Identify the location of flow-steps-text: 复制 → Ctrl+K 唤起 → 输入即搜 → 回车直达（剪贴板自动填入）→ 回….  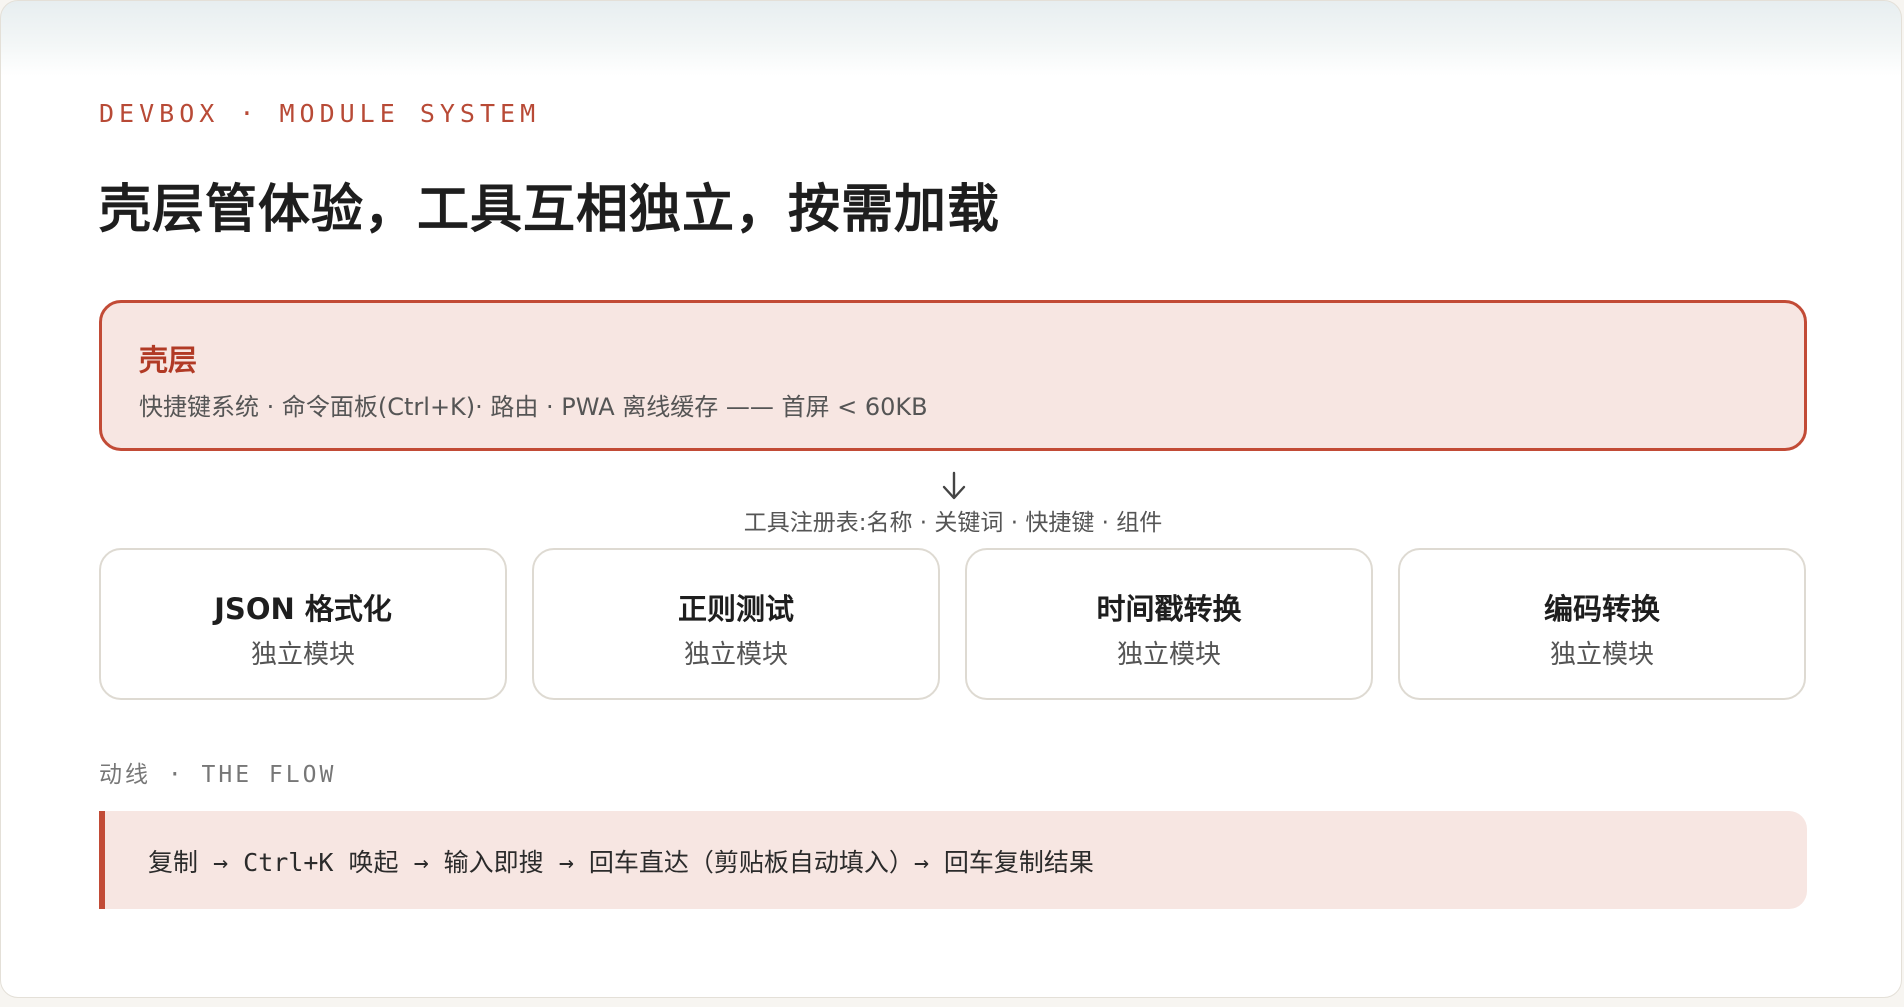
(621, 862).